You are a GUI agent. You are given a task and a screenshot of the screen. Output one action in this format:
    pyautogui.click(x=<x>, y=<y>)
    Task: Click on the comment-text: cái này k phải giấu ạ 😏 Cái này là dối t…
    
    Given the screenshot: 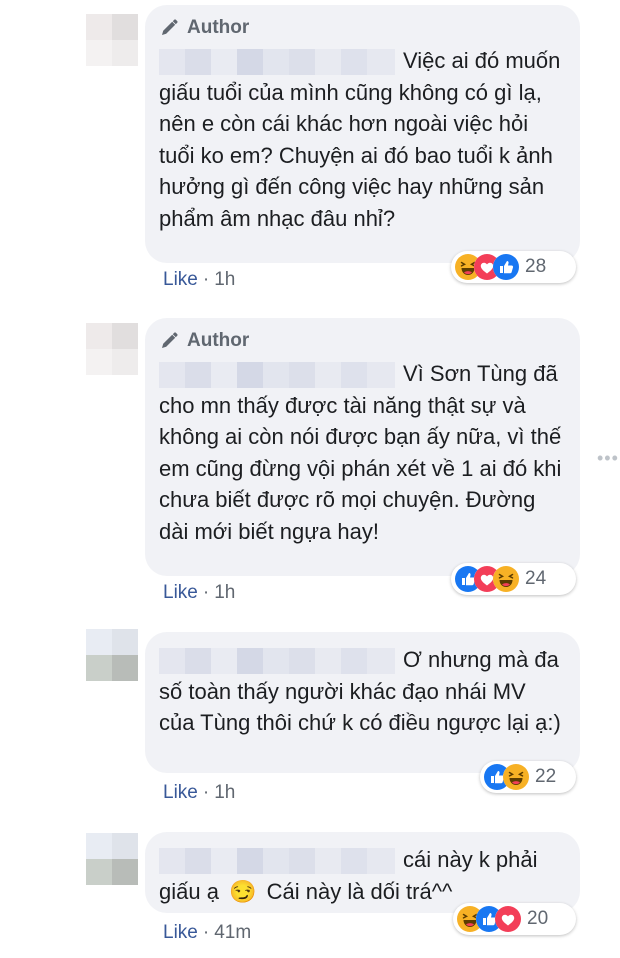 What is the action you would take?
    pyautogui.click(x=361, y=875)
    